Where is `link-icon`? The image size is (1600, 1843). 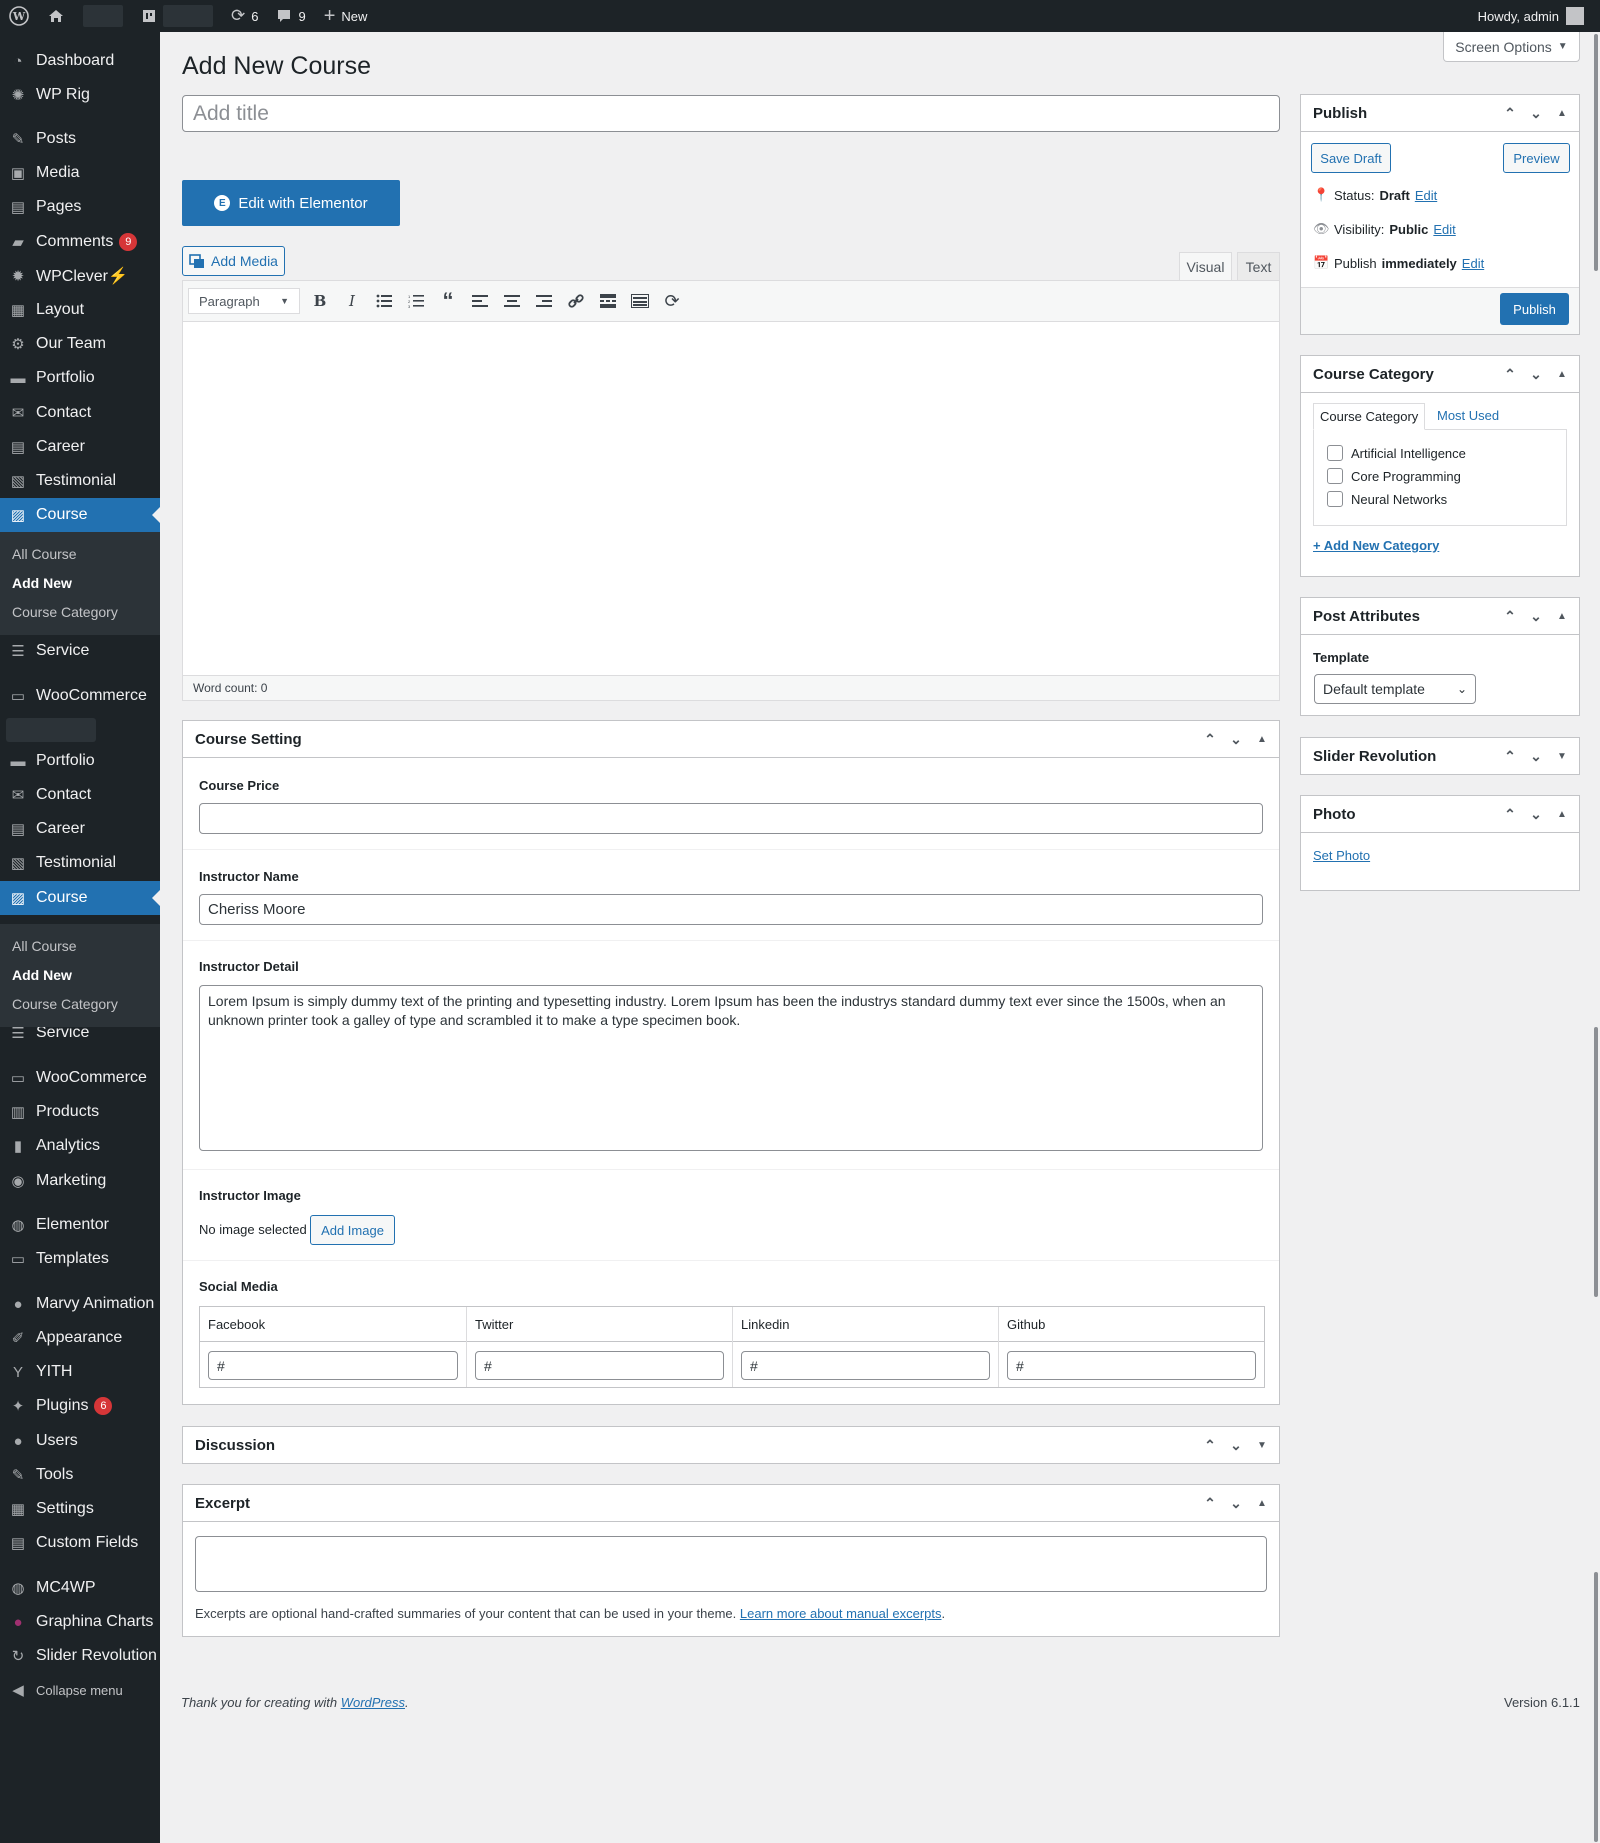 link-icon is located at coordinates (576, 301).